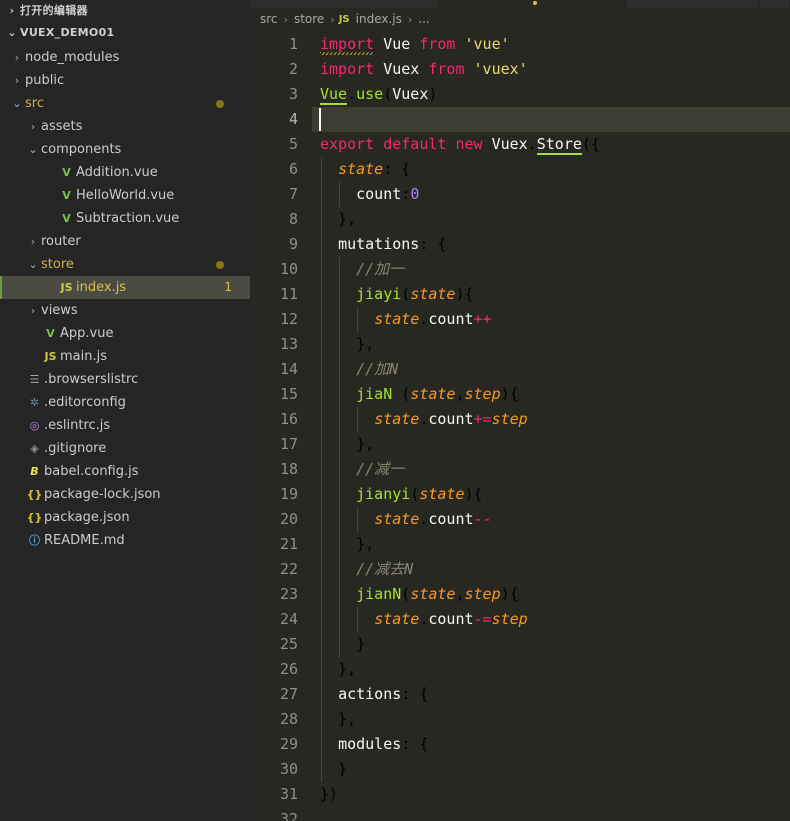 This screenshot has height=821, width=790. What do you see at coordinates (551, 194) in the screenshot?
I see `code-line: count:0` at bounding box center [551, 194].